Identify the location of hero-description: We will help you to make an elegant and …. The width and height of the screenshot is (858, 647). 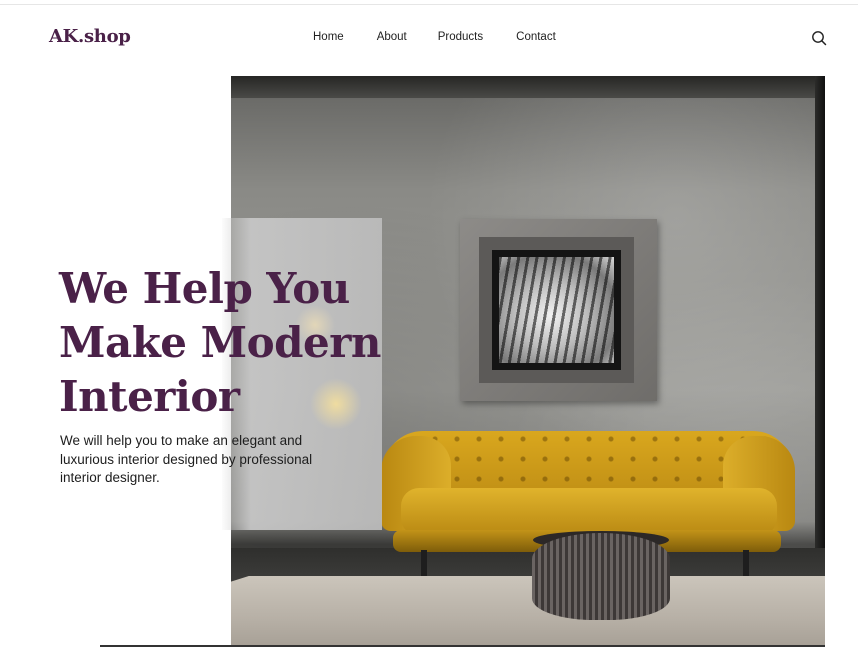
(186, 459).